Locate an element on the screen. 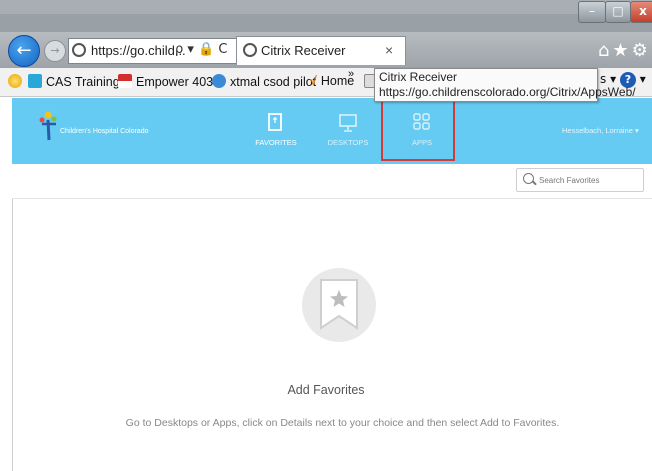  help-dropdown-icon: ▾ is located at coordinates (643, 79).